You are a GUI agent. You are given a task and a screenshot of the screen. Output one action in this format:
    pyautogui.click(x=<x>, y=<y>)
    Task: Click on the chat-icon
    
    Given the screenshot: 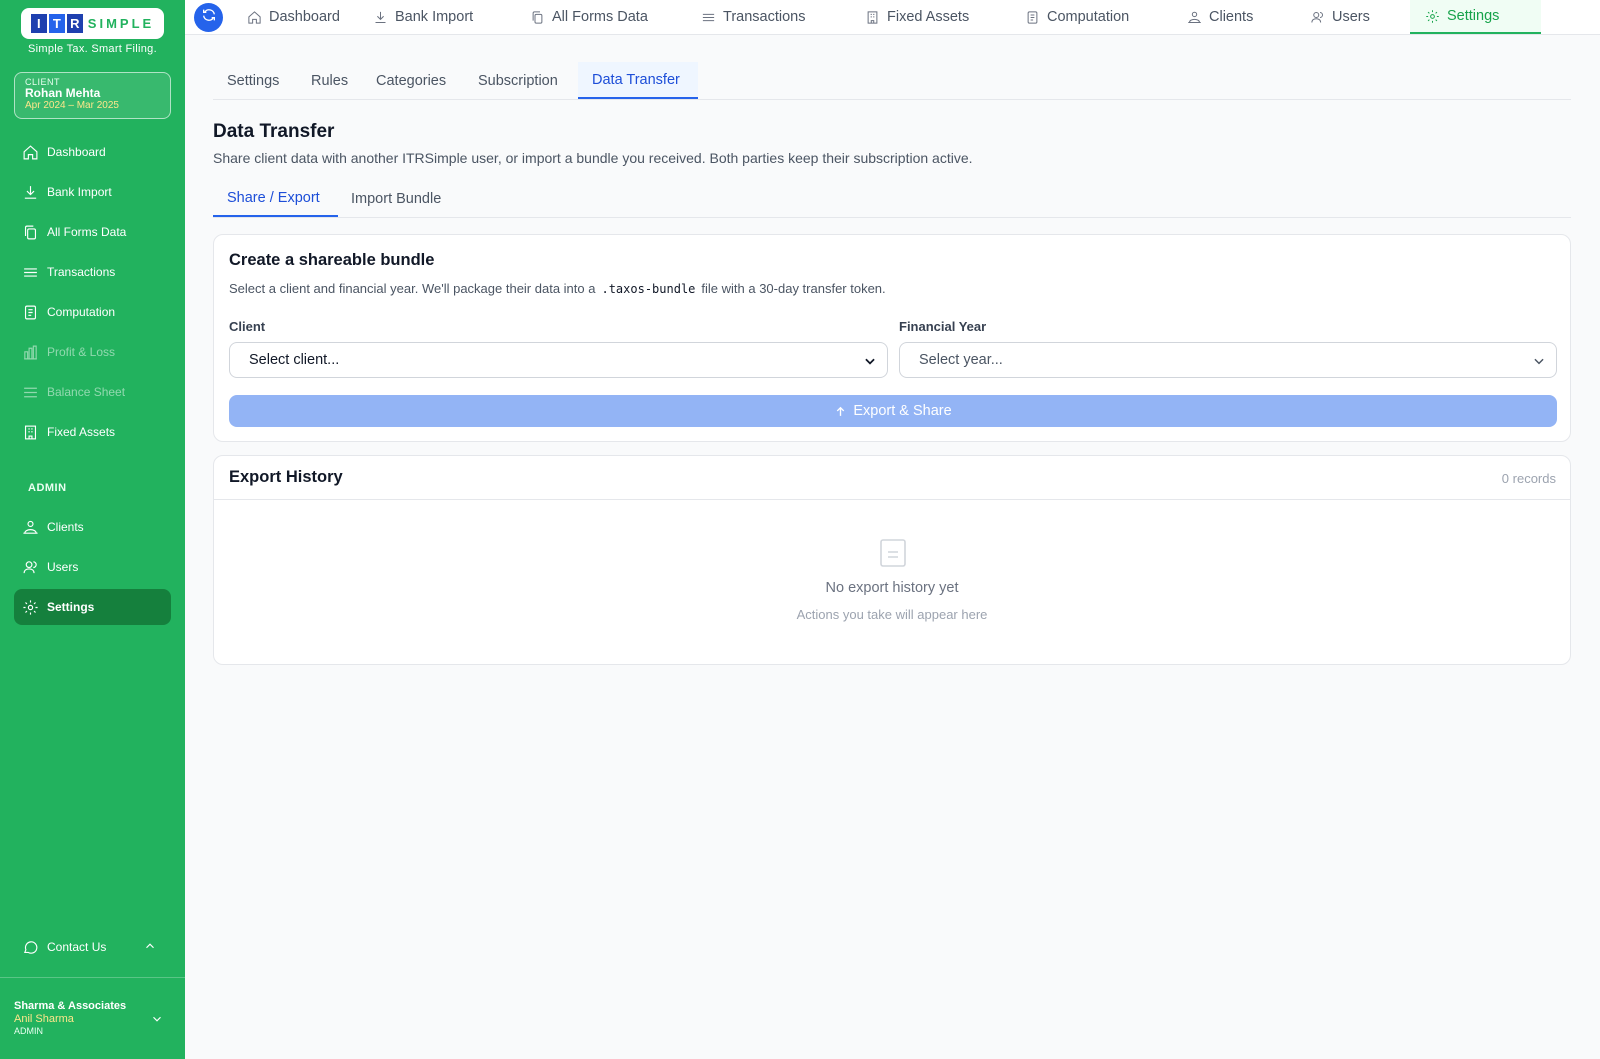 What is the action you would take?
    pyautogui.click(x=30, y=947)
    